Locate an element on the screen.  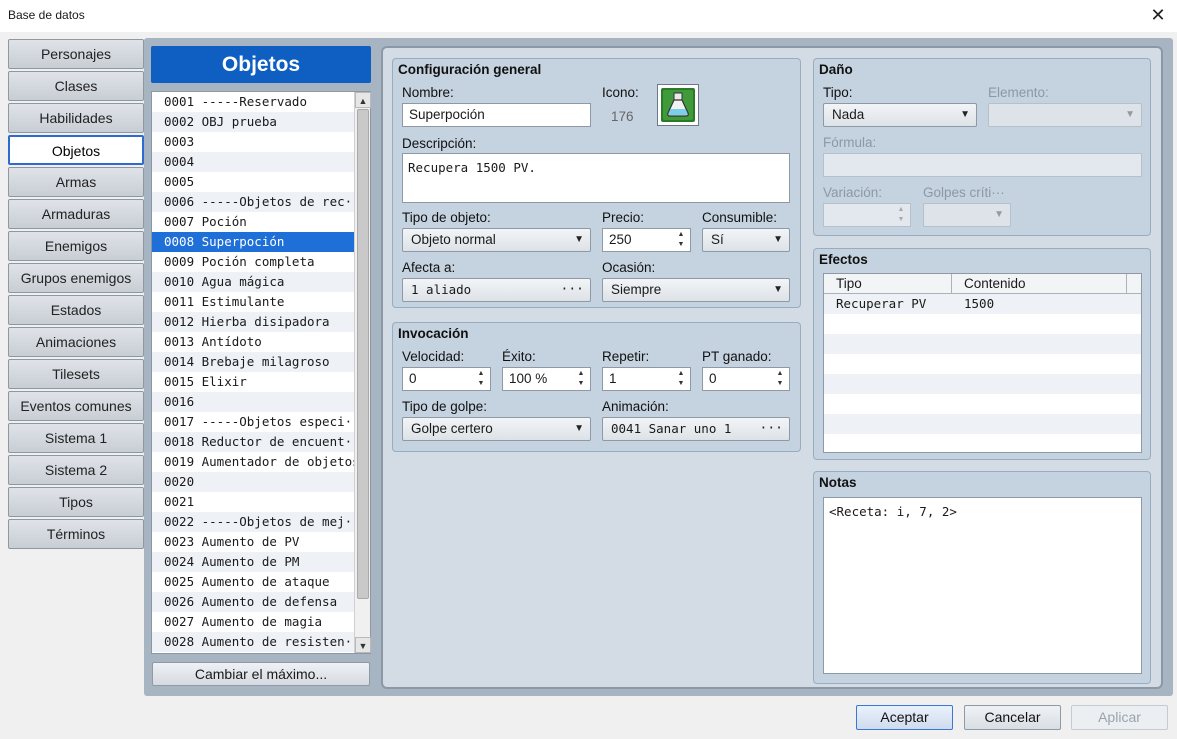
list-item: 0003 is located at coordinates (253, 142).